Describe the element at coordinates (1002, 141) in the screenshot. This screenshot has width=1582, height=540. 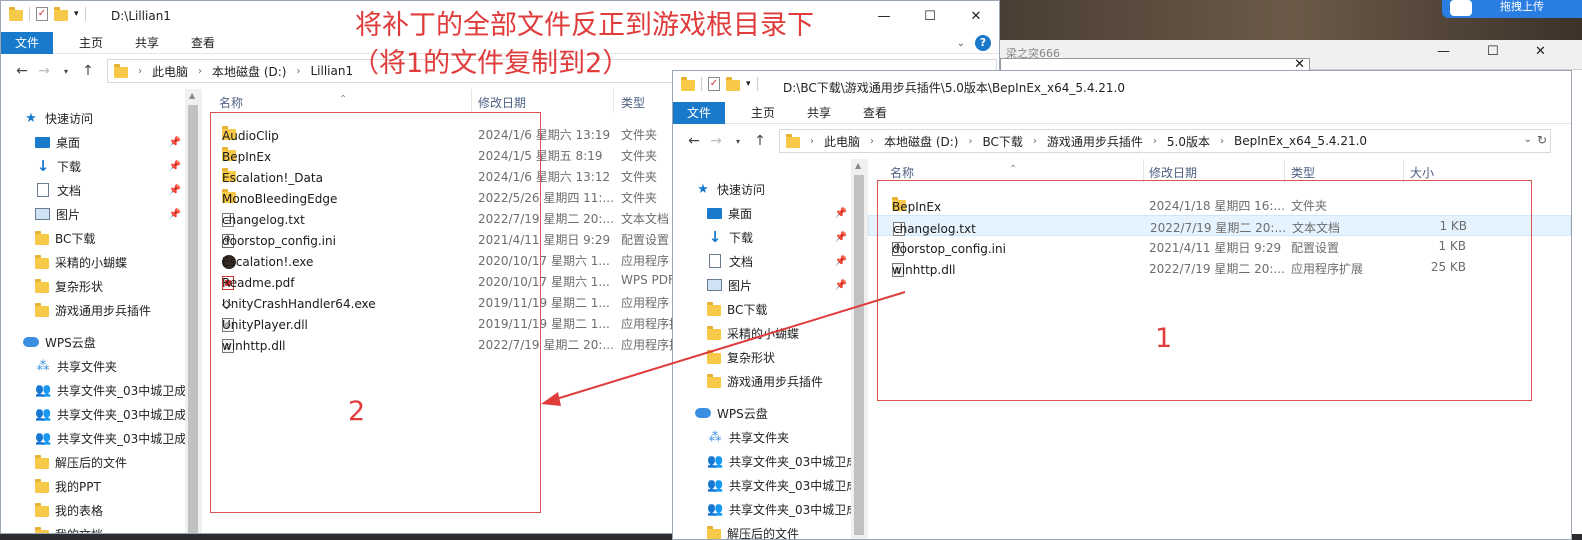
I see `breadcrumb-bc: BC下载` at that location.